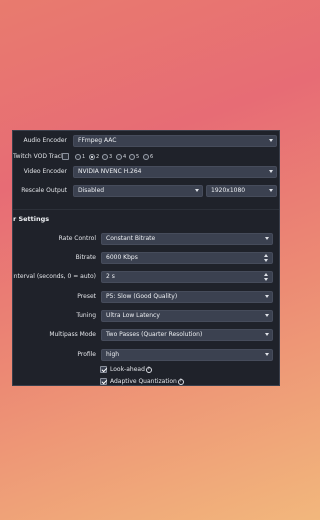  I want to click on twitch-vod-track-row: Twitch VOD Track 1 2 3 4 5 6, so click(146, 157).